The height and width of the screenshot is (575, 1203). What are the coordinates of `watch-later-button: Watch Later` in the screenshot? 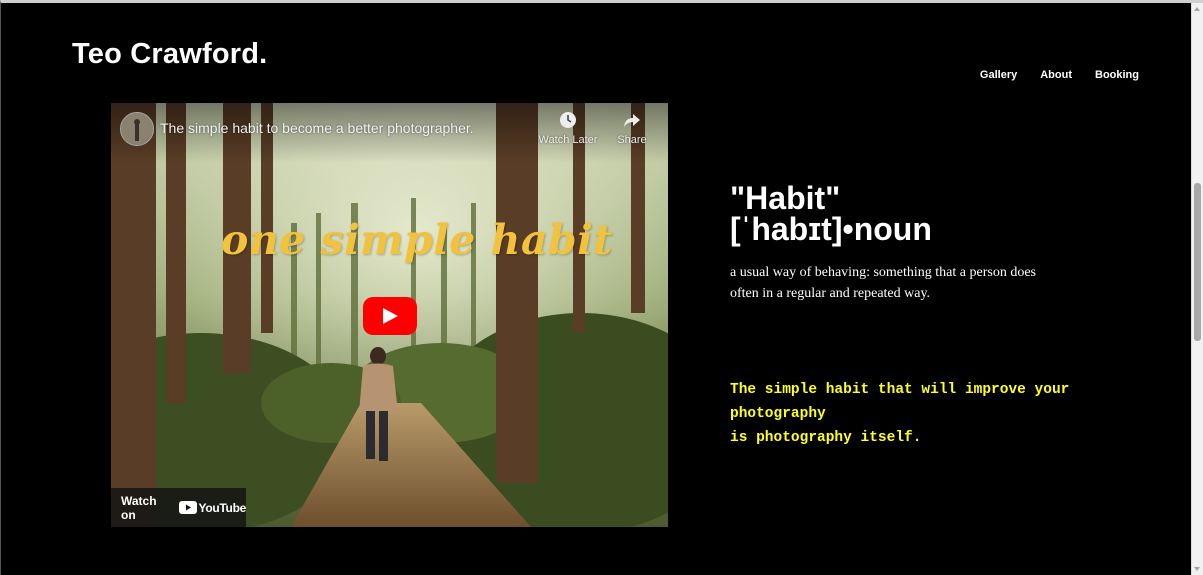 It's located at (568, 128).